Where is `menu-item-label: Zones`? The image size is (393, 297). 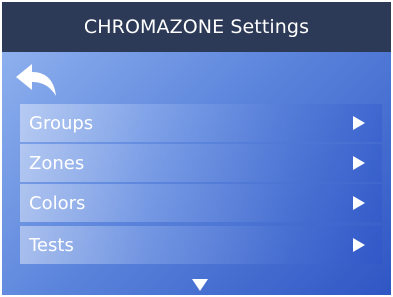 menu-item-label: Zones is located at coordinates (57, 163).